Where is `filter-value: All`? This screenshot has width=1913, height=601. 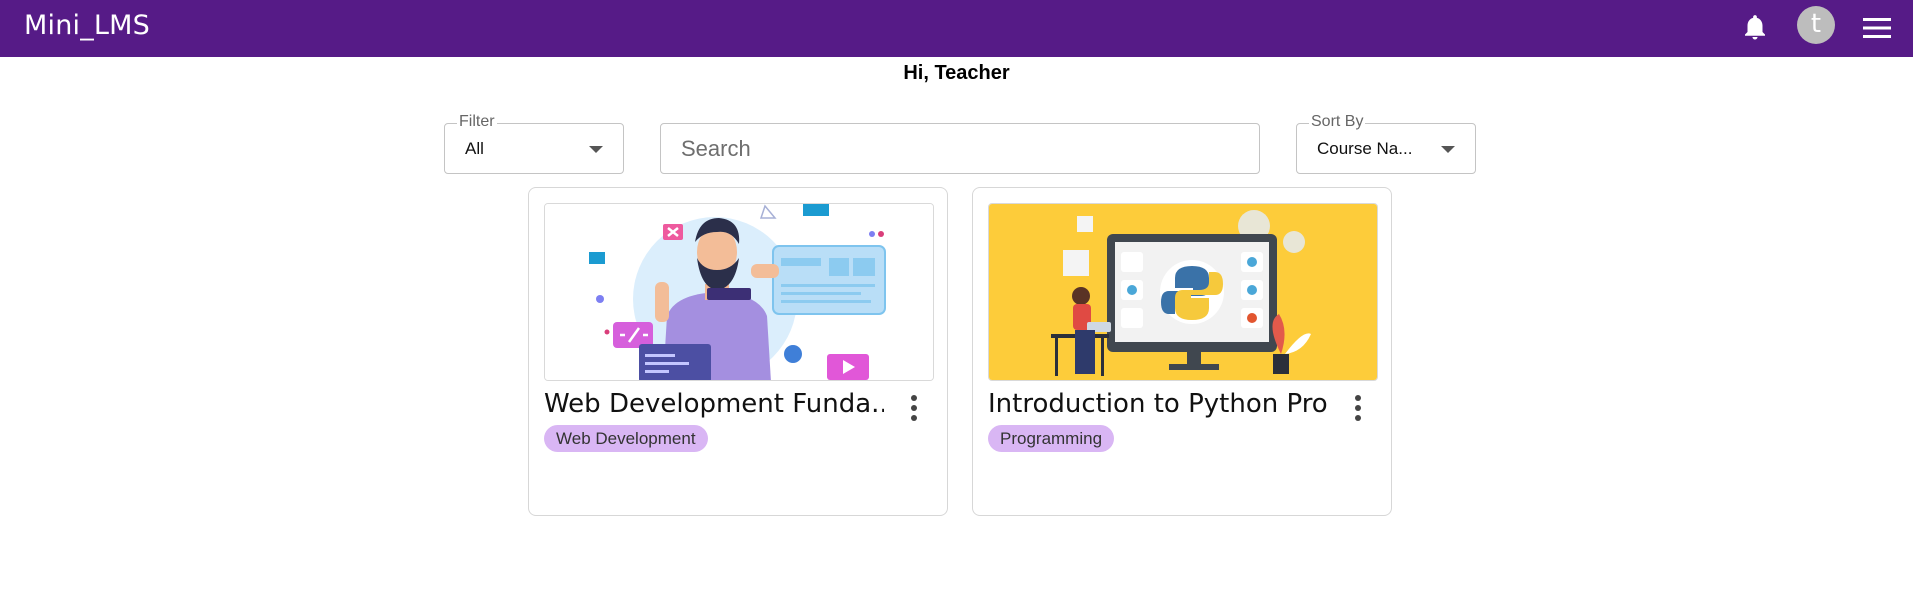
filter-value: All is located at coordinates (474, 148).